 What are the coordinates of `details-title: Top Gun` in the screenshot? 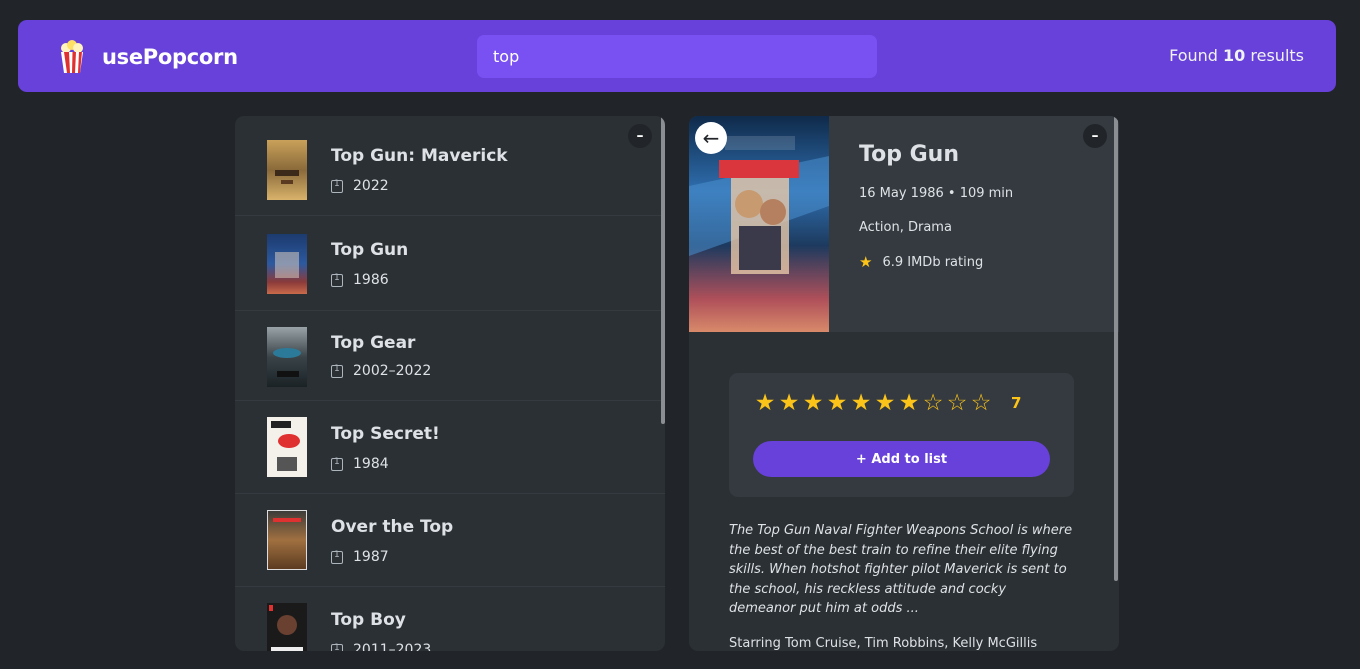 It's located at (909, 154).